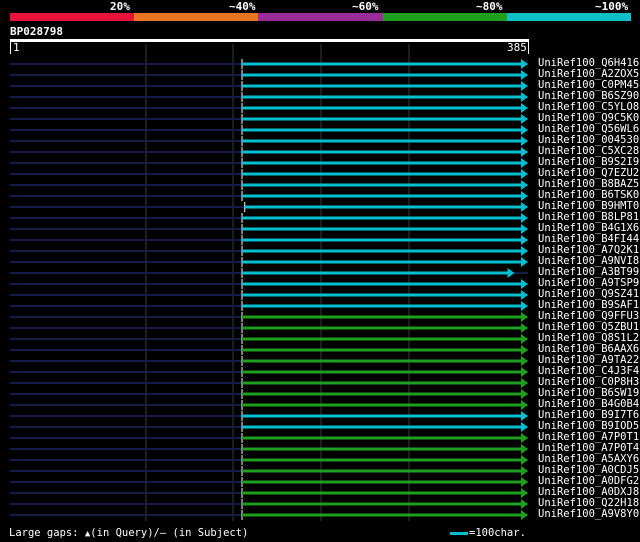  I want to click on scale-bar-icon, so click(459, 533).